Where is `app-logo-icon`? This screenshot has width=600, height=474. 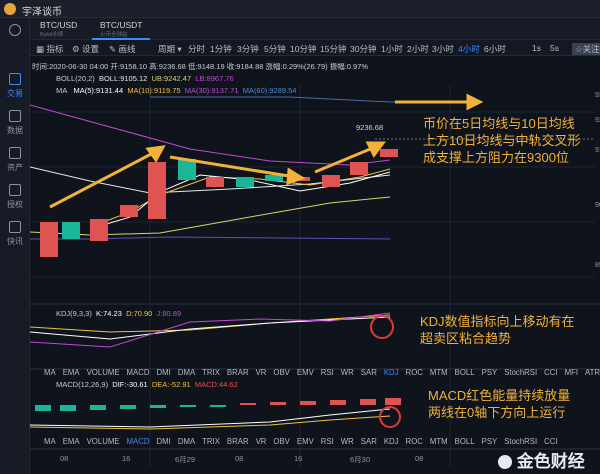 app-logo-icon is located at coordinates (10, 9).